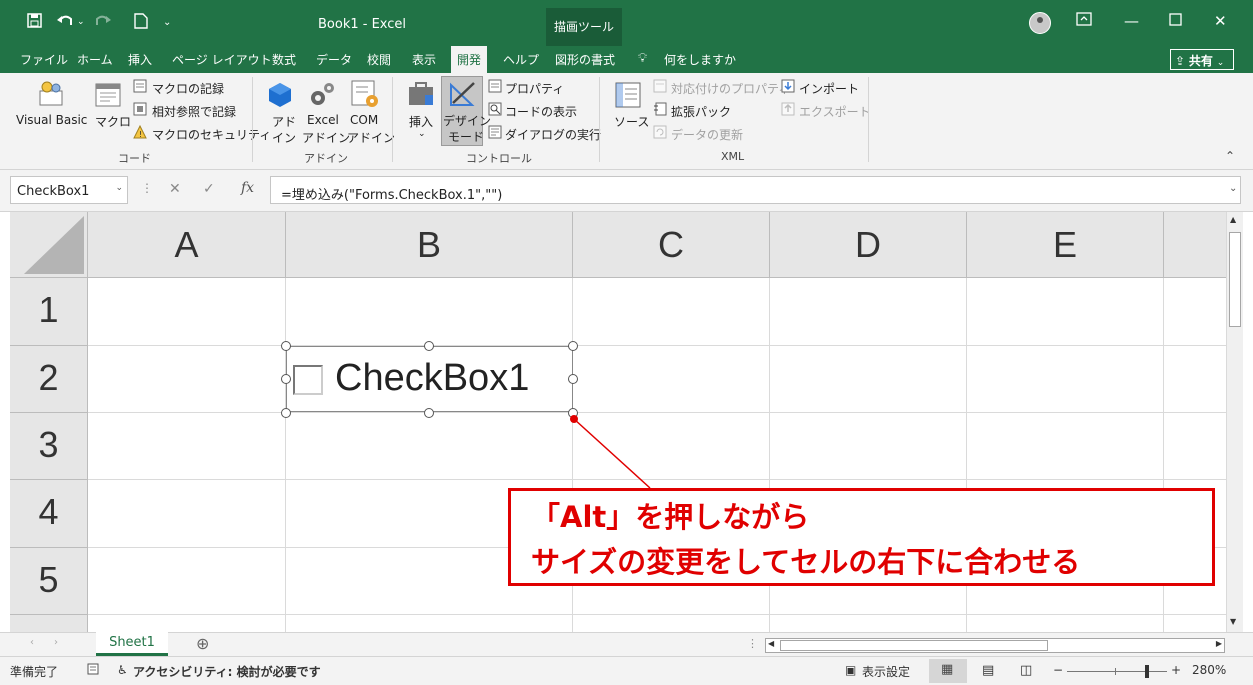  Describe the element at coordinates (284, 137) in the screenshot. I see `addin-label-2: イン` at that location.